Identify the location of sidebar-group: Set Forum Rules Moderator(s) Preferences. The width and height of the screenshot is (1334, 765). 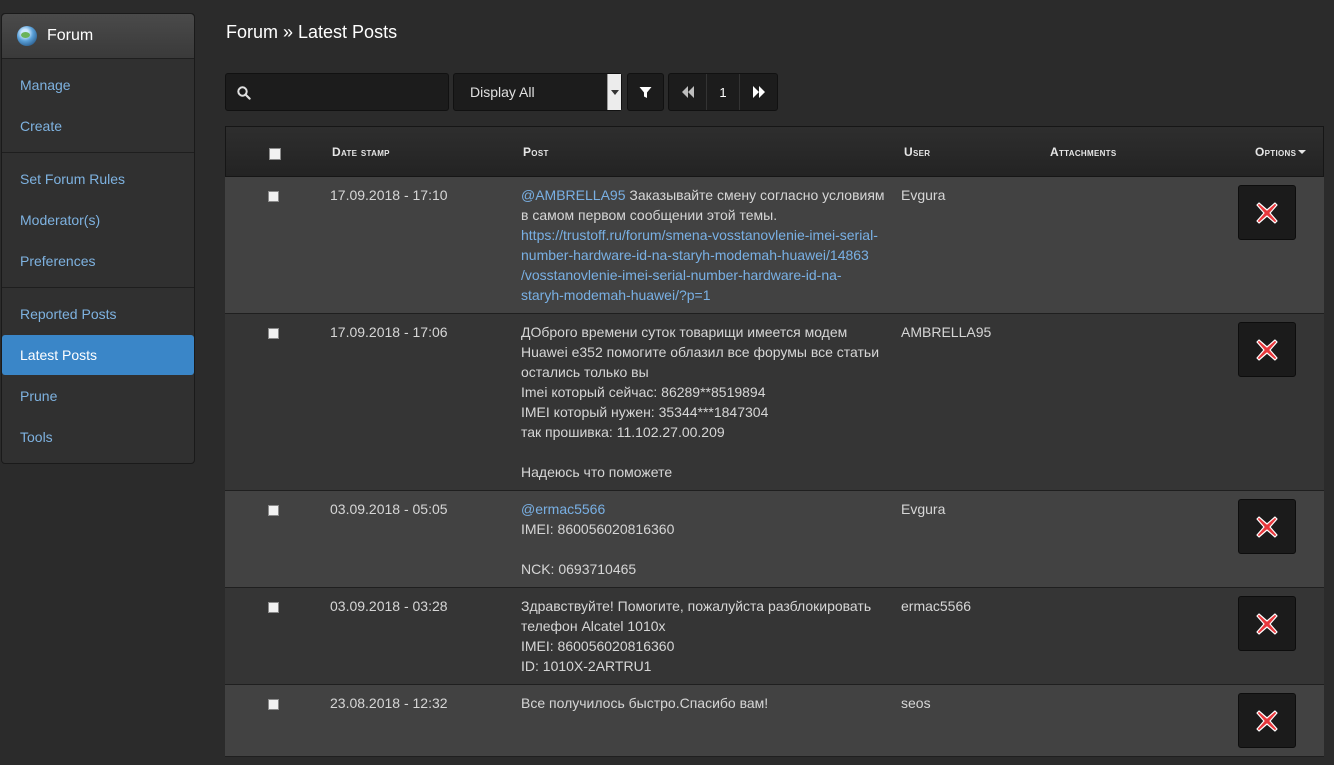
(98, 220).